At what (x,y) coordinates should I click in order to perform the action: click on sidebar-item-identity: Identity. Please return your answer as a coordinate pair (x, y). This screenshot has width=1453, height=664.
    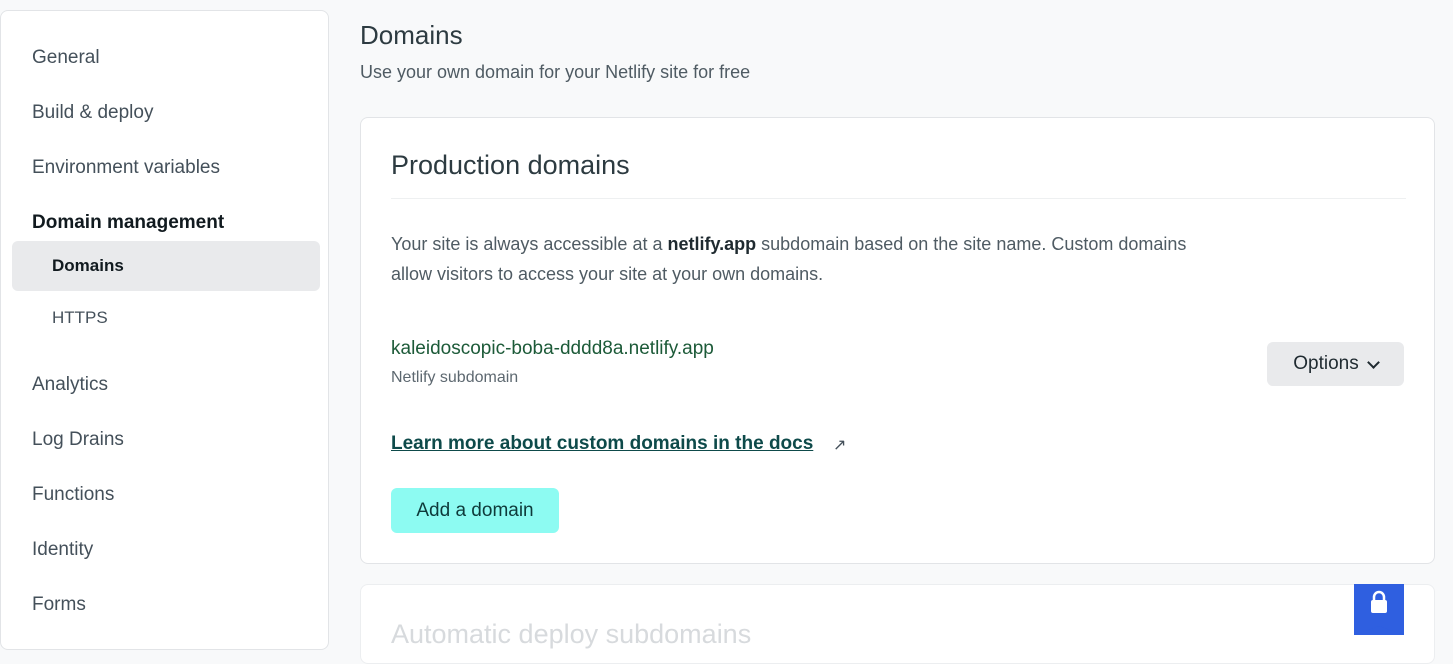
    Looking at the image, I should click on (62, 550).